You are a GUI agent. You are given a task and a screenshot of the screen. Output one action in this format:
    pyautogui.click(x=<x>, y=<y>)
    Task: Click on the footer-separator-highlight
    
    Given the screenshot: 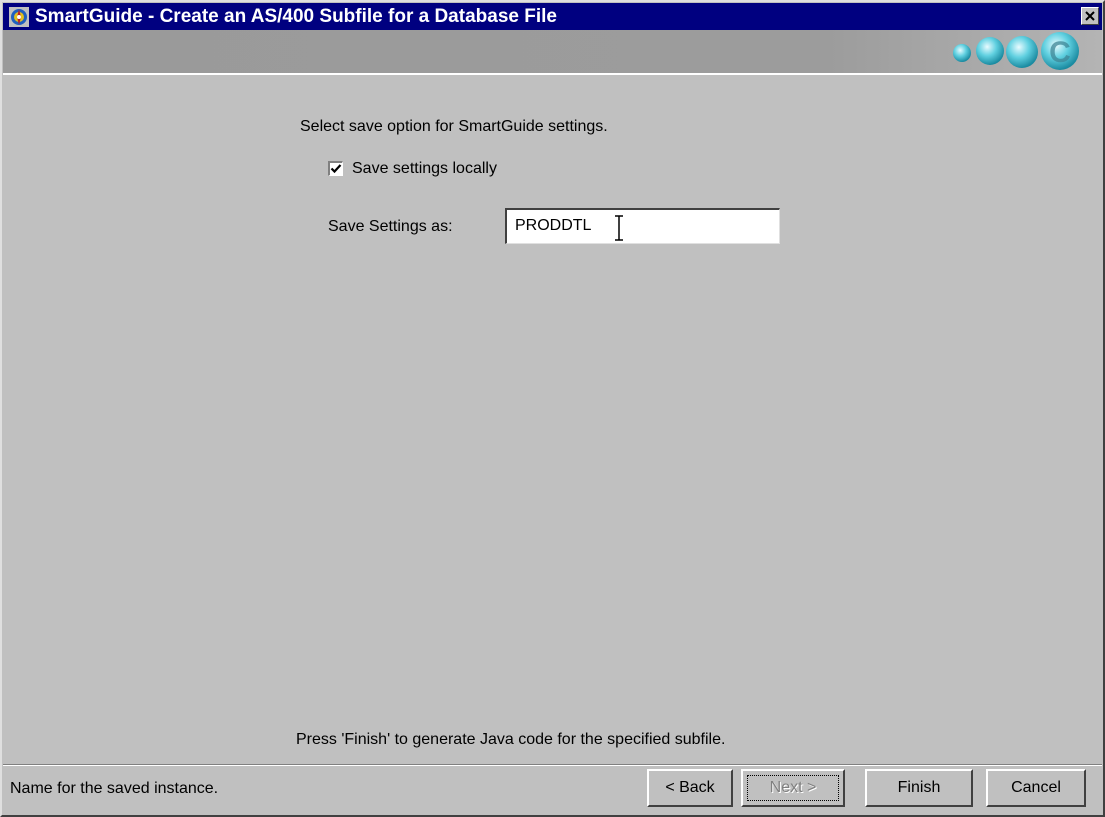 What is the action you would take?
    pyautogui.click(x=552, y=765)
    